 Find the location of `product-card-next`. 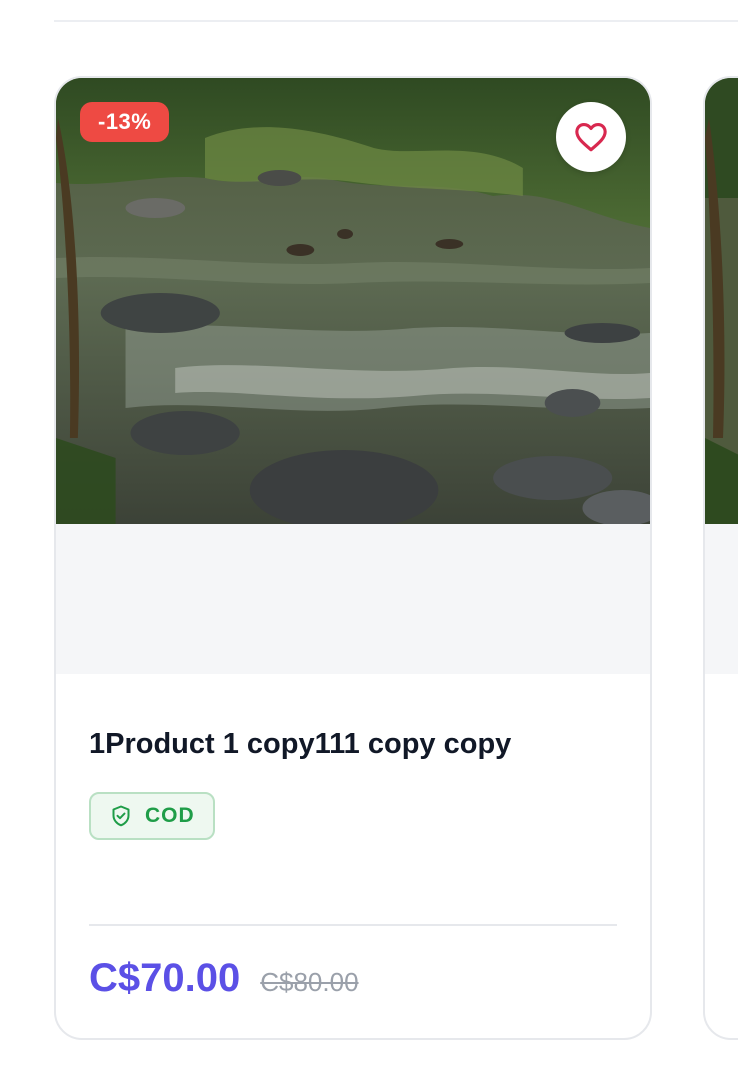

product-card-next is located at coordinates (720, 558).